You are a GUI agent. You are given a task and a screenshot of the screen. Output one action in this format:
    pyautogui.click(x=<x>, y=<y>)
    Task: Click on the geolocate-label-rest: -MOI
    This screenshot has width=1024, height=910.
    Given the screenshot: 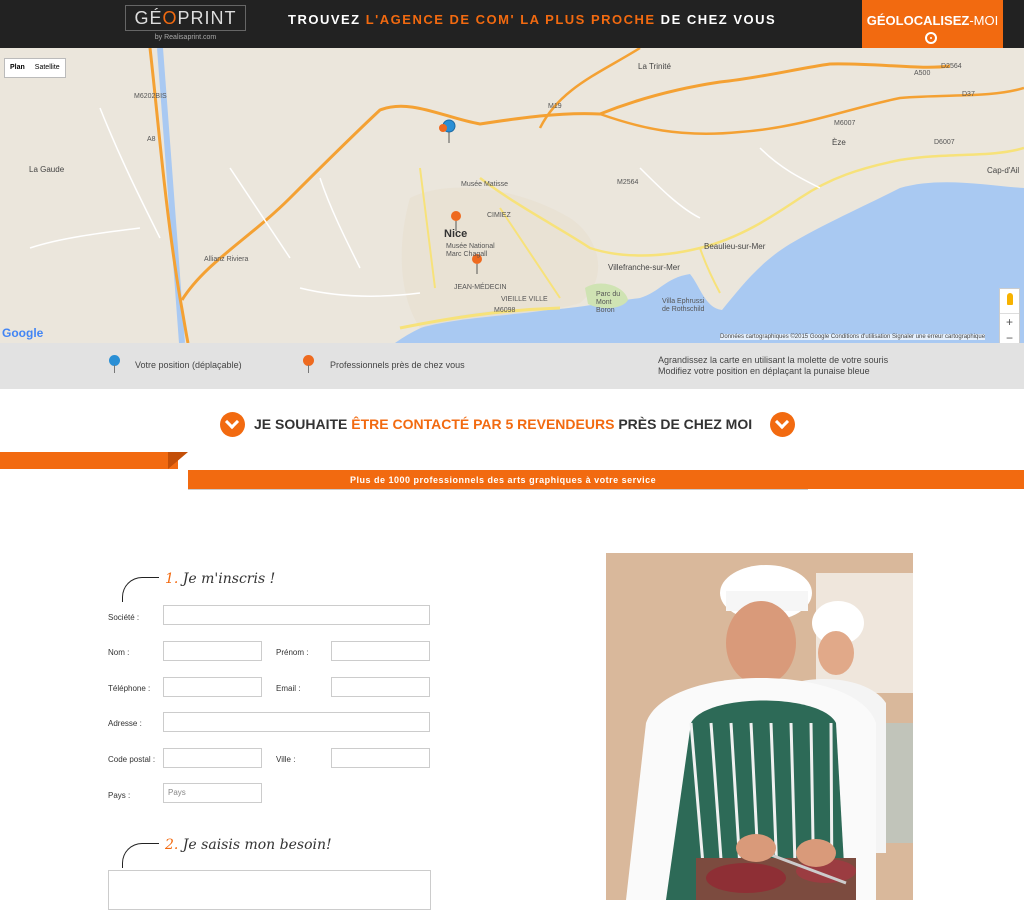 What is the action you would take?
    pyautogui.click(x=984, y=20)
    